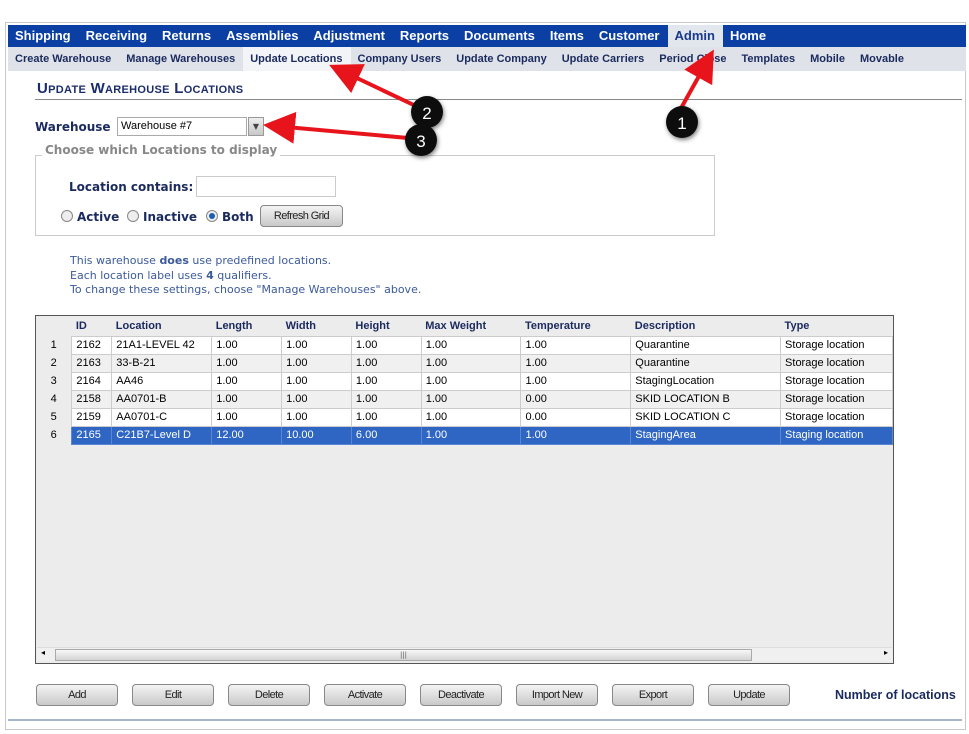 The height and width of the screenshot is (734, 969). Describe the element at coordinates (426, 113) in the screenshot. I see `badge-2-number: 2` at that location.